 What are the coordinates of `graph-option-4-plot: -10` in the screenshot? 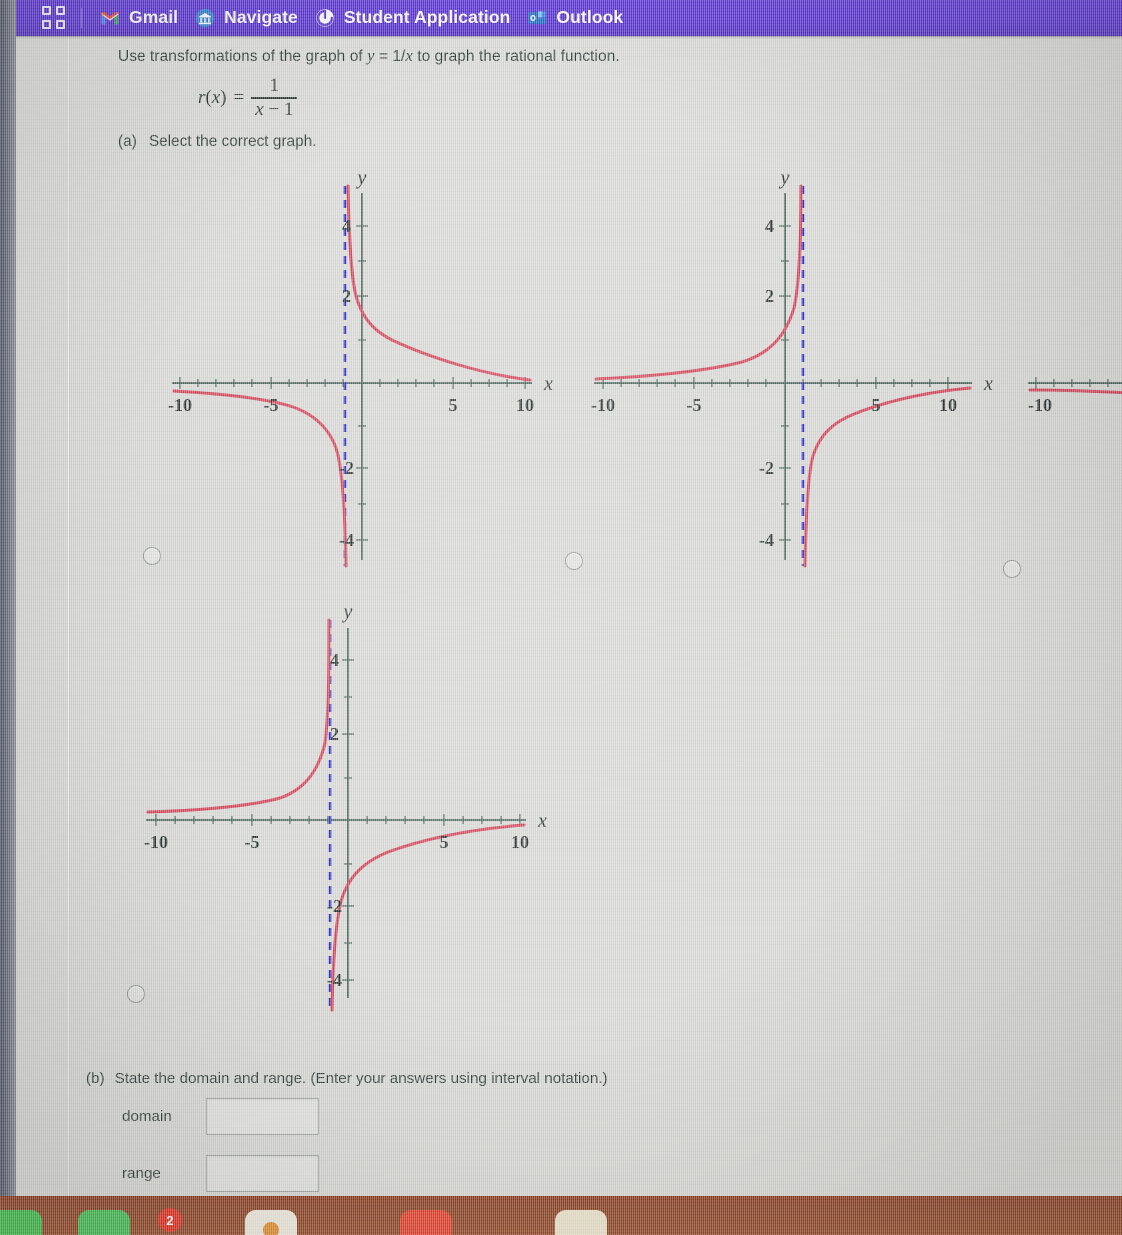 It's located at (1075, 396).